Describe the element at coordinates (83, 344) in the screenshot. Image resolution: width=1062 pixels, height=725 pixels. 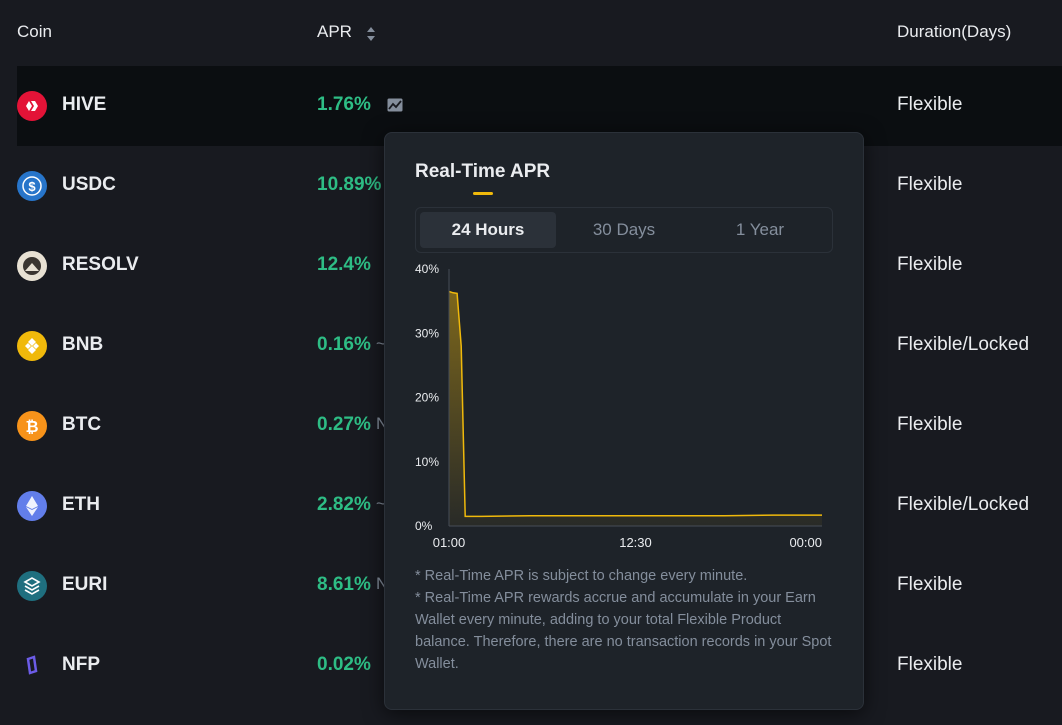
I see `coin-name: BNB` at that location.